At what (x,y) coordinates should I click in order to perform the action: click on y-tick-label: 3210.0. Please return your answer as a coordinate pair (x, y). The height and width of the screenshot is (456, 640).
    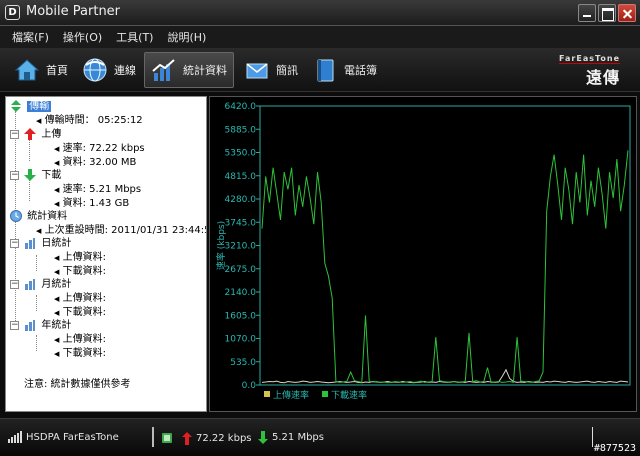
    Looking at the image, I should click on (241, 247).